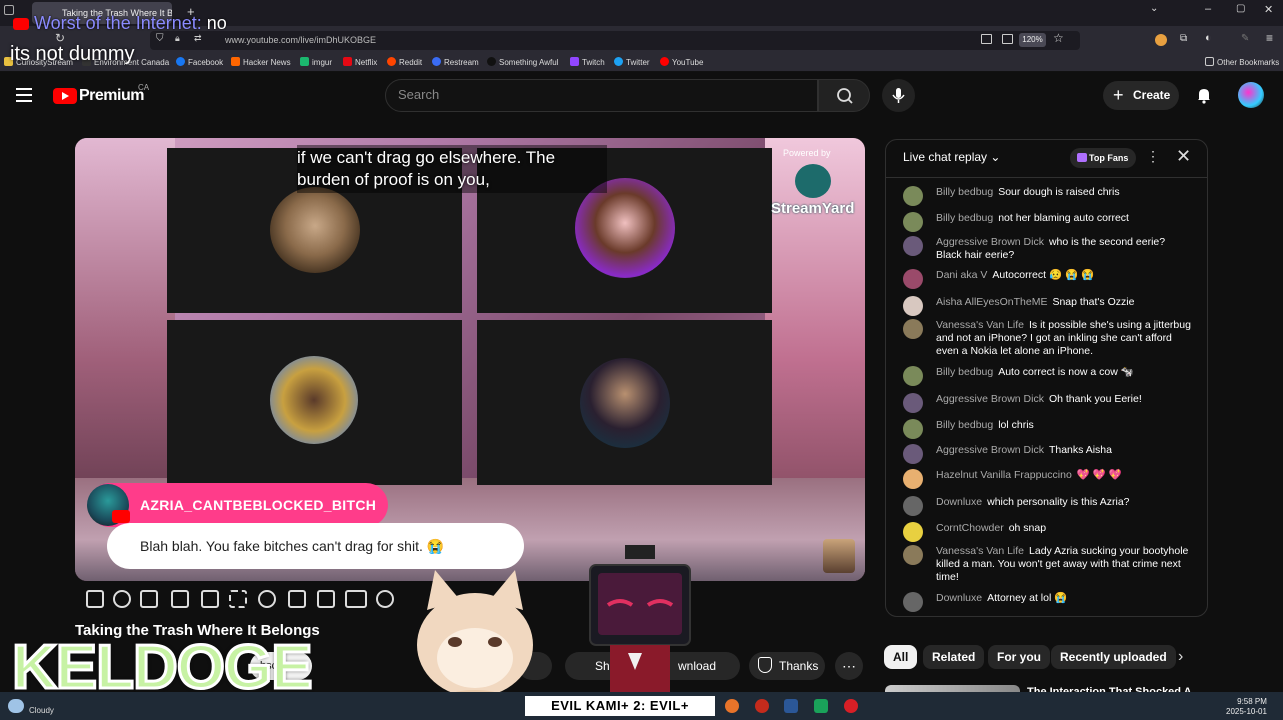 The width and height of the screenshot is (1283, 720). What do you see at coordinates (1208, 38) in the screenshot?
I see `account-icon: ◐` at bounding box center [1208, 38].